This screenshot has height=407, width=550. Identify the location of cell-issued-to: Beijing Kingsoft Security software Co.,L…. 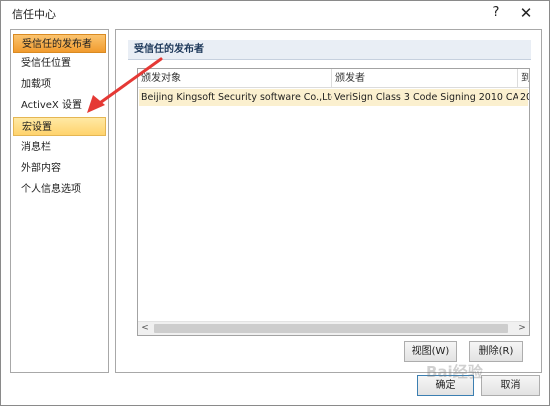
(236, 97).